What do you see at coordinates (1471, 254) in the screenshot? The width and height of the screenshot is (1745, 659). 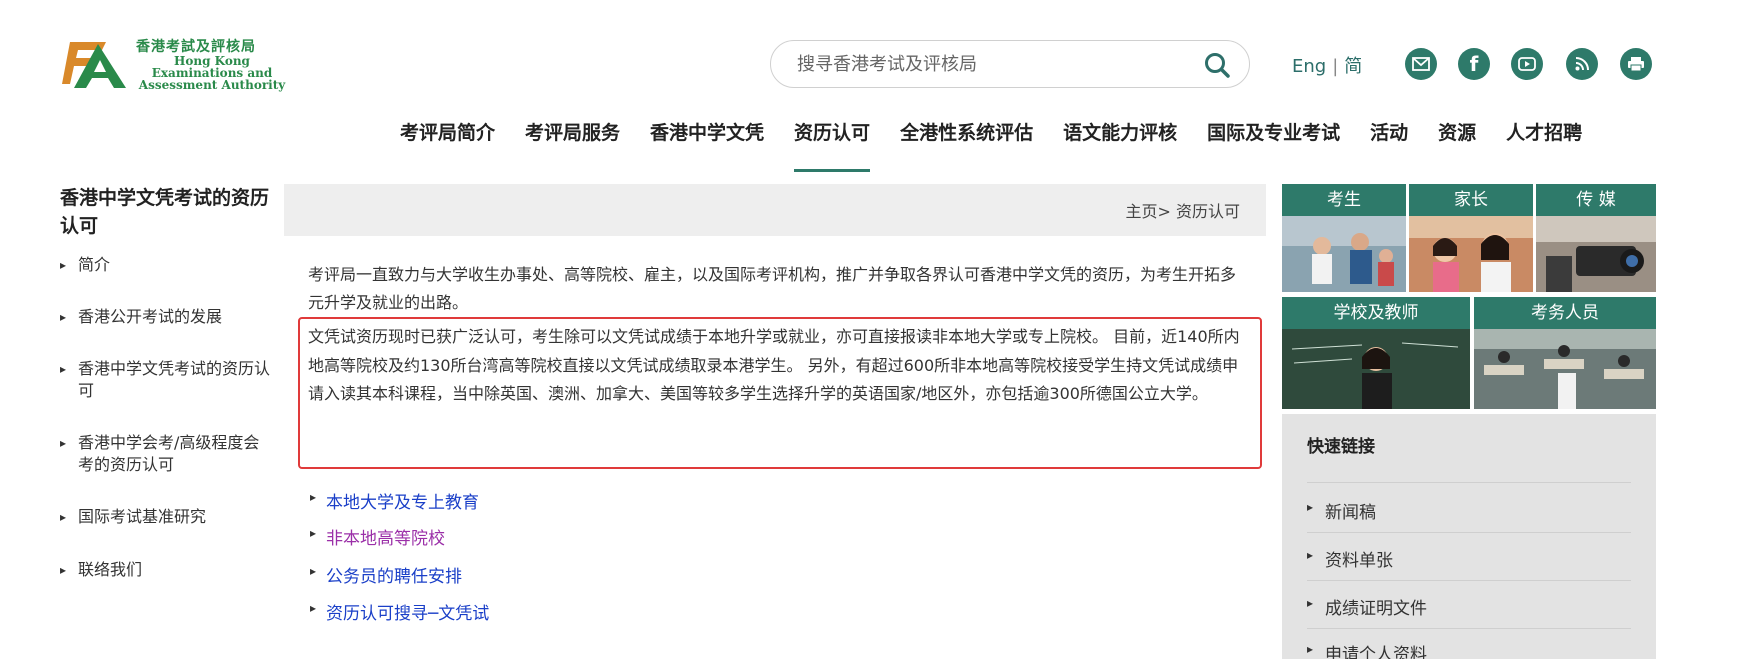 I see `parents-photo` at bounding box center [1471, 254].